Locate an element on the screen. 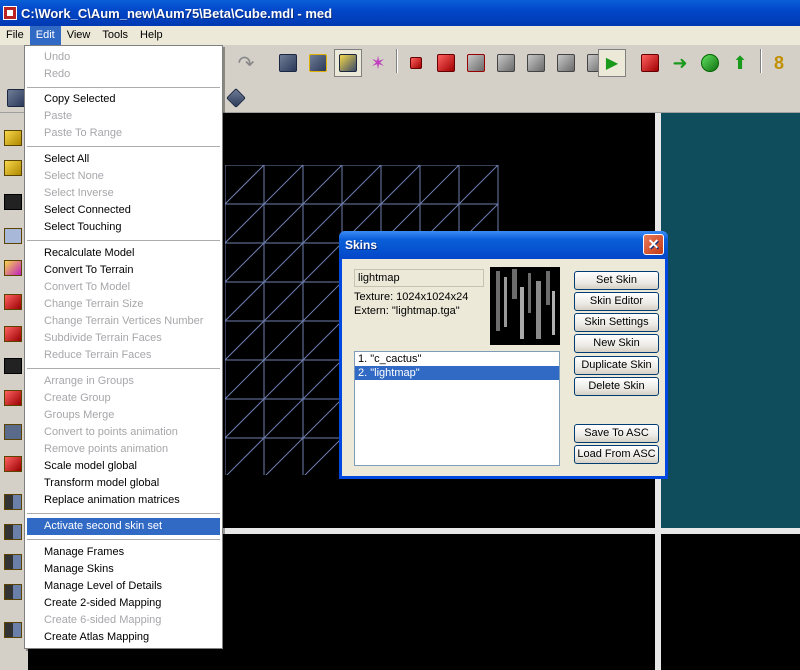 The height and width of the screenshot is (670, 800). up-arrow-icon: ⬆ is located at coordinates (740, 63).